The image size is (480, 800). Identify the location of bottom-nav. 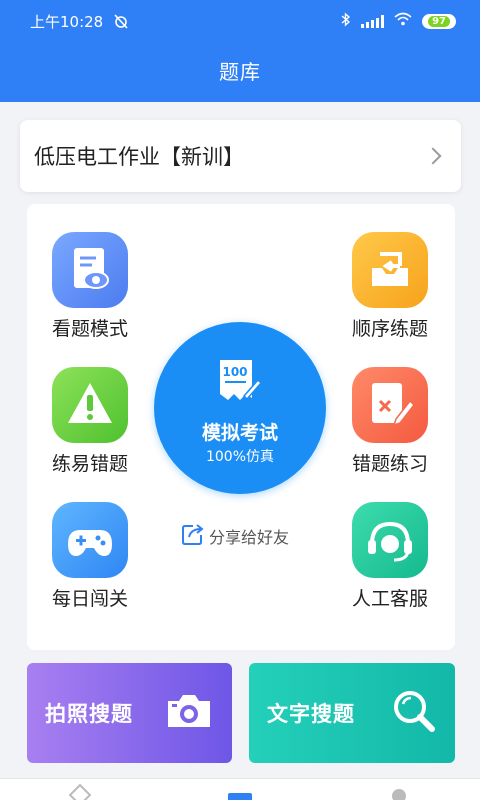
(240, 789).